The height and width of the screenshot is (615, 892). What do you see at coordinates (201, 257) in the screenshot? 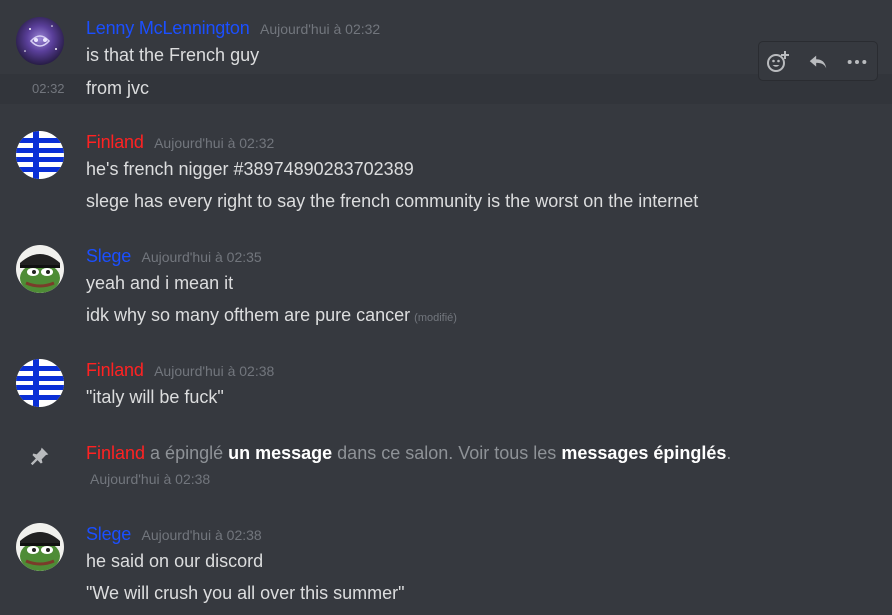
I see `message-timestamp: Aujourd'hui à 02:35` at bounding box center [201, 257].